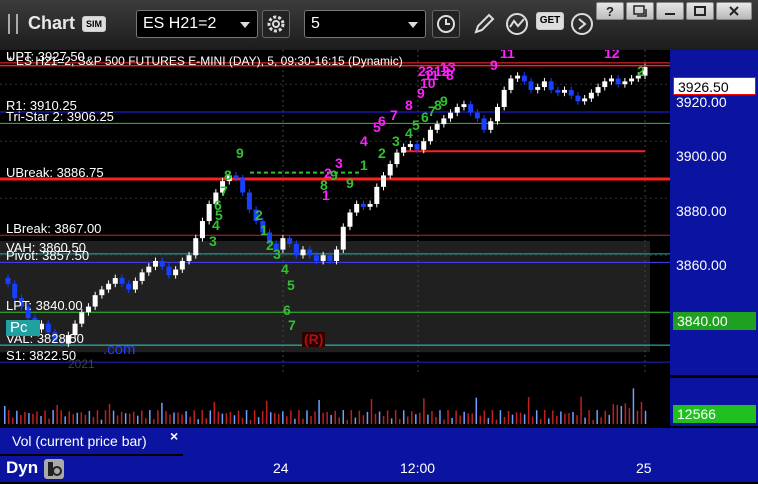 This screenshot has height=484, width=758. What do you see at coordinates (494, 65) in the screenshot?
I see `count-label-magenta: 9` at bounding box center [494, 65].